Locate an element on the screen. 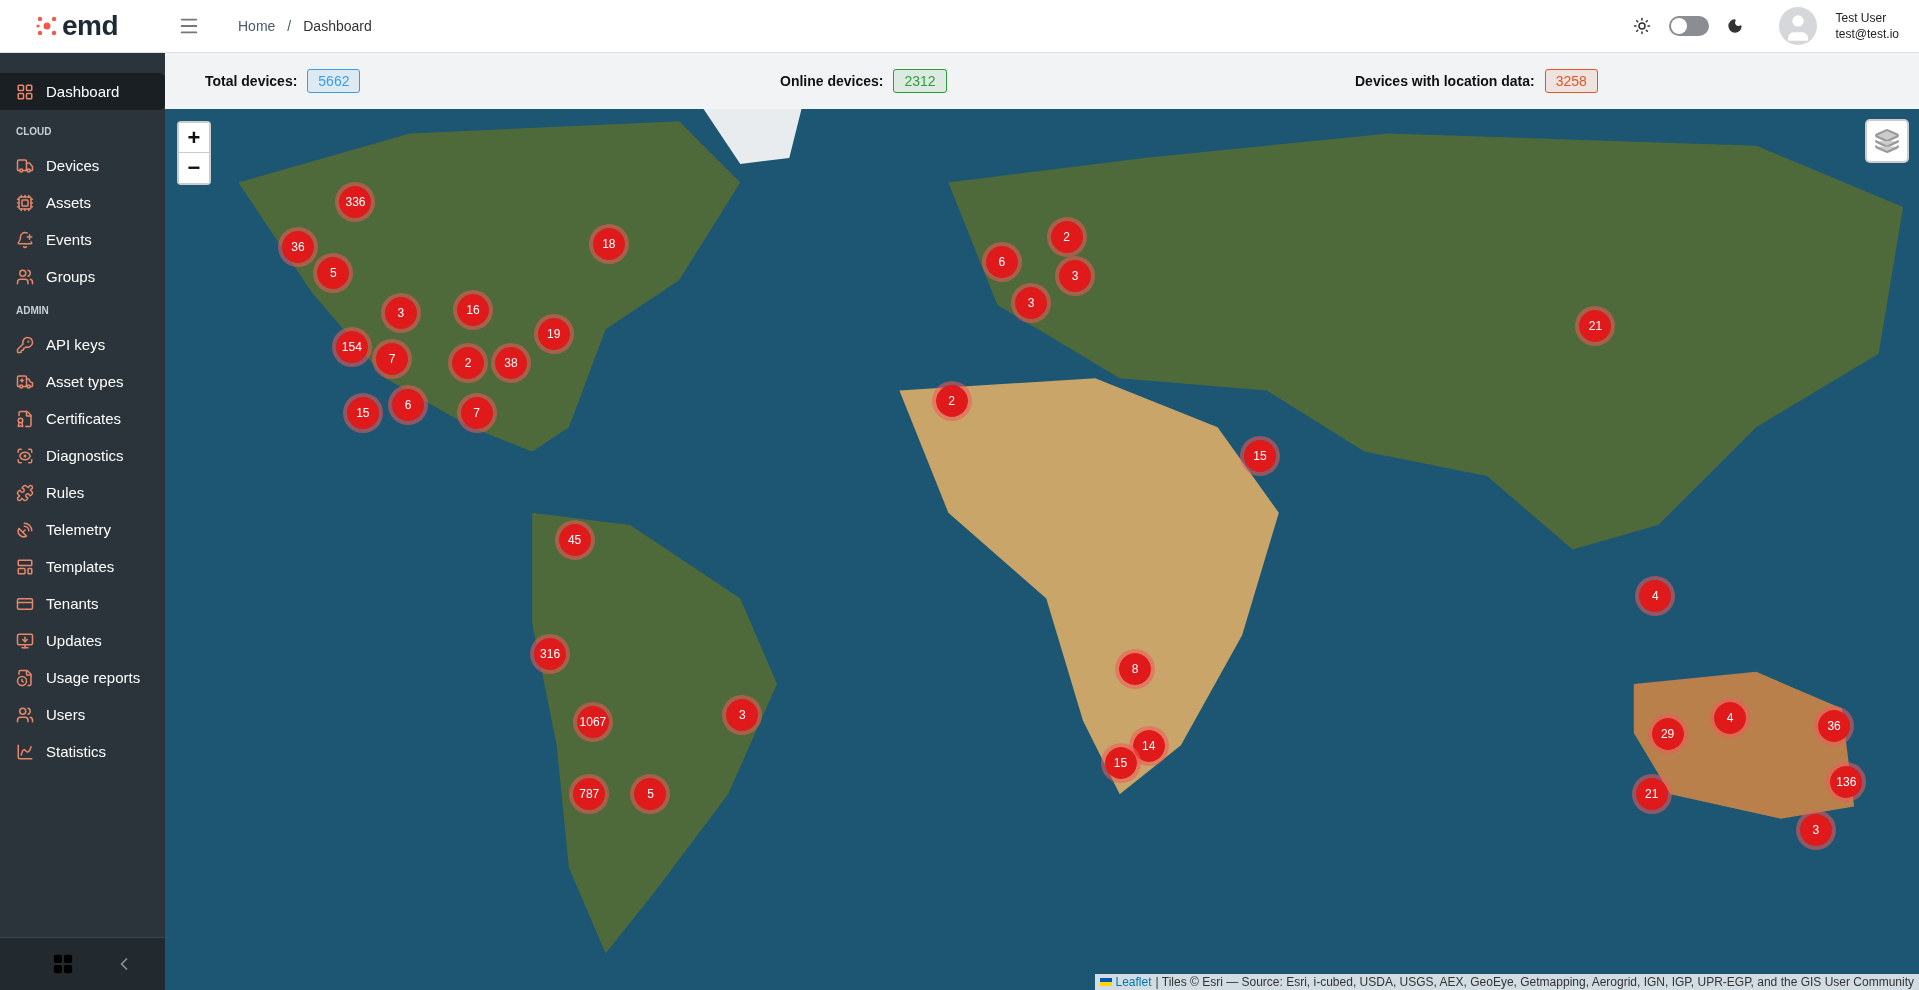 The image size is (1919, 990). user-name: Test User is located at coordinates (1861, 18).